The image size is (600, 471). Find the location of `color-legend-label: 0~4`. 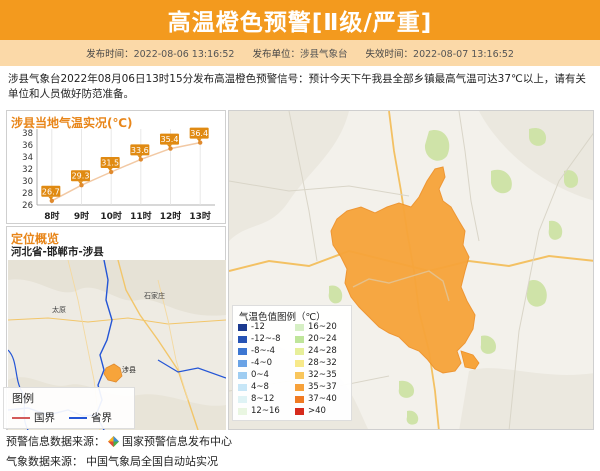

color-legend-label: 0~4 is located at coordinates (260, 375).